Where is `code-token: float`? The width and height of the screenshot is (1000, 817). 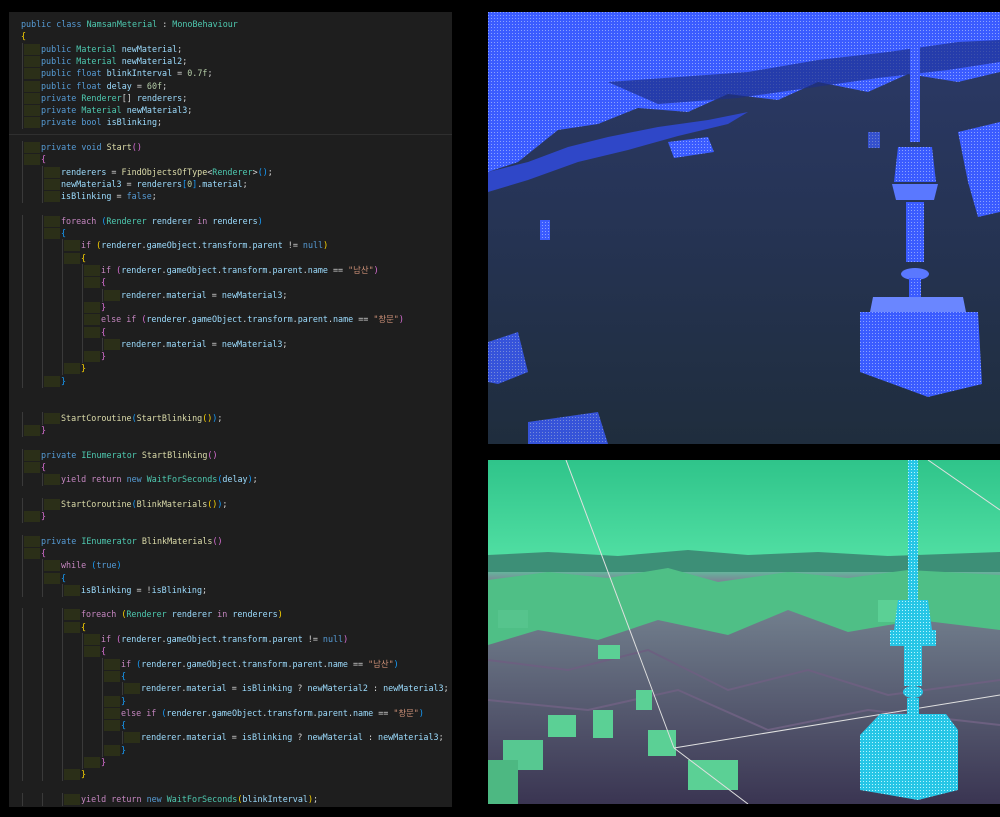
code-token: float is located at coordinates (91, 73).